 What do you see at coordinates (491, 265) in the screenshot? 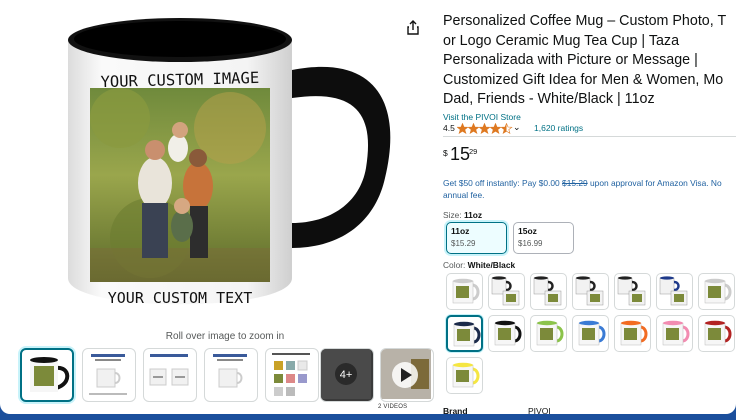
I see `color-selected: White/Black` at bounding box center [491, 265].